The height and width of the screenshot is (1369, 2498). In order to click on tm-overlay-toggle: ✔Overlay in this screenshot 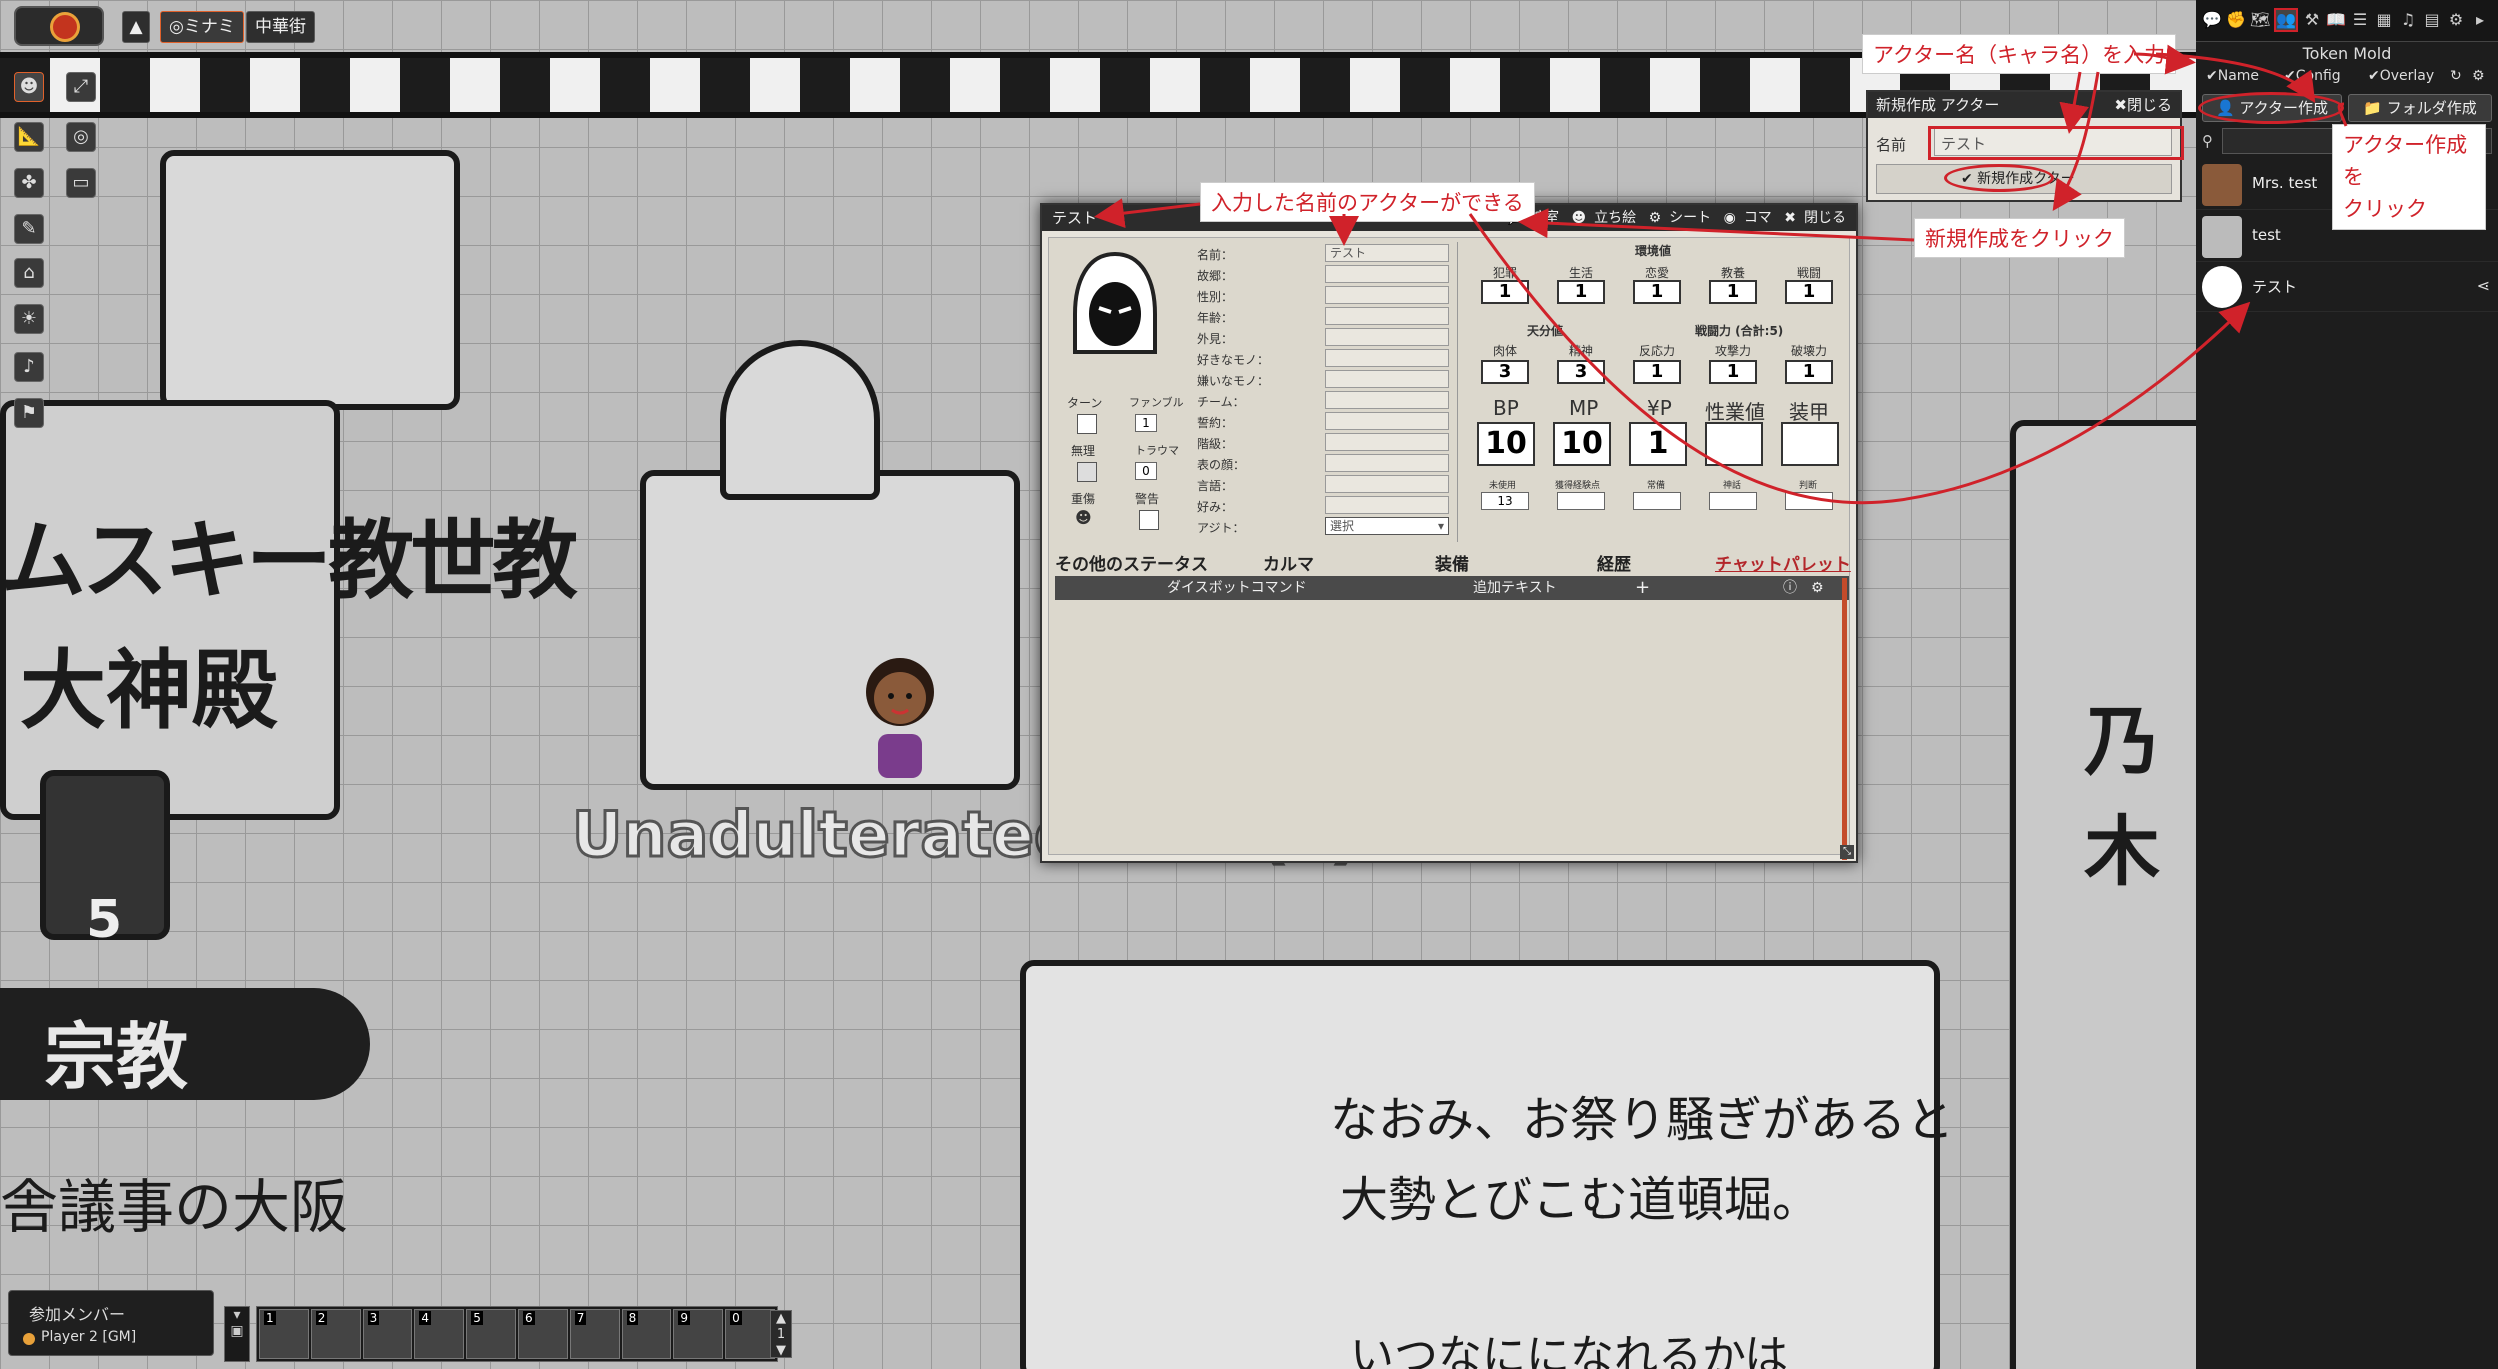, I will do `click(2401, 76)`.